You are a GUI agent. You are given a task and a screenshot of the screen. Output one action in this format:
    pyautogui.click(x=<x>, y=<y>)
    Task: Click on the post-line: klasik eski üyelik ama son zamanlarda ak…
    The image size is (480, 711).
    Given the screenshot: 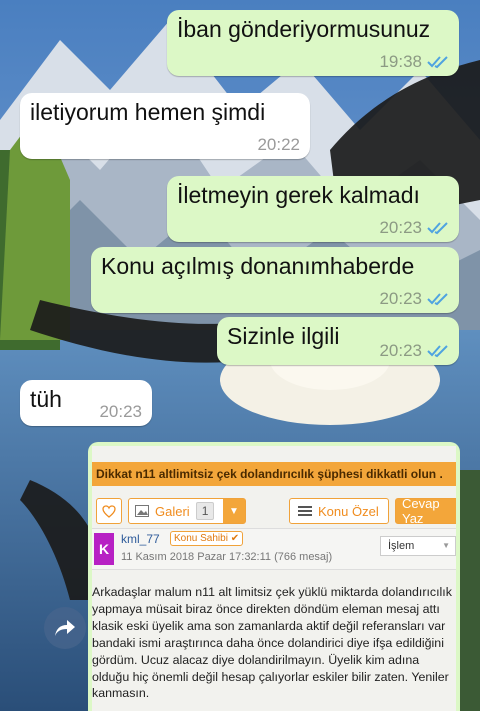 What is the action you would take?
    pyautogui.click(x=269, y=625)
    